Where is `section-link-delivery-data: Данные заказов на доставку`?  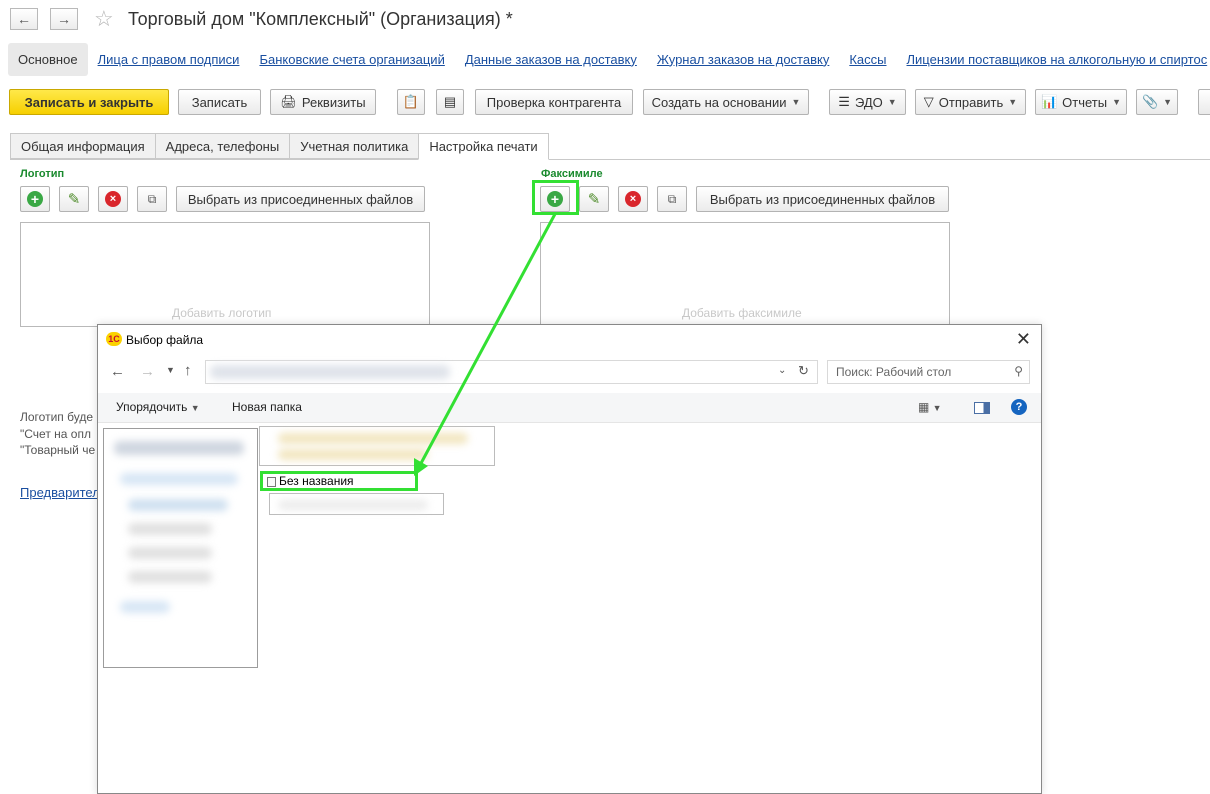 section-link-delivery-data: Данные заказов на доставку is located at coordinates (551, 59).